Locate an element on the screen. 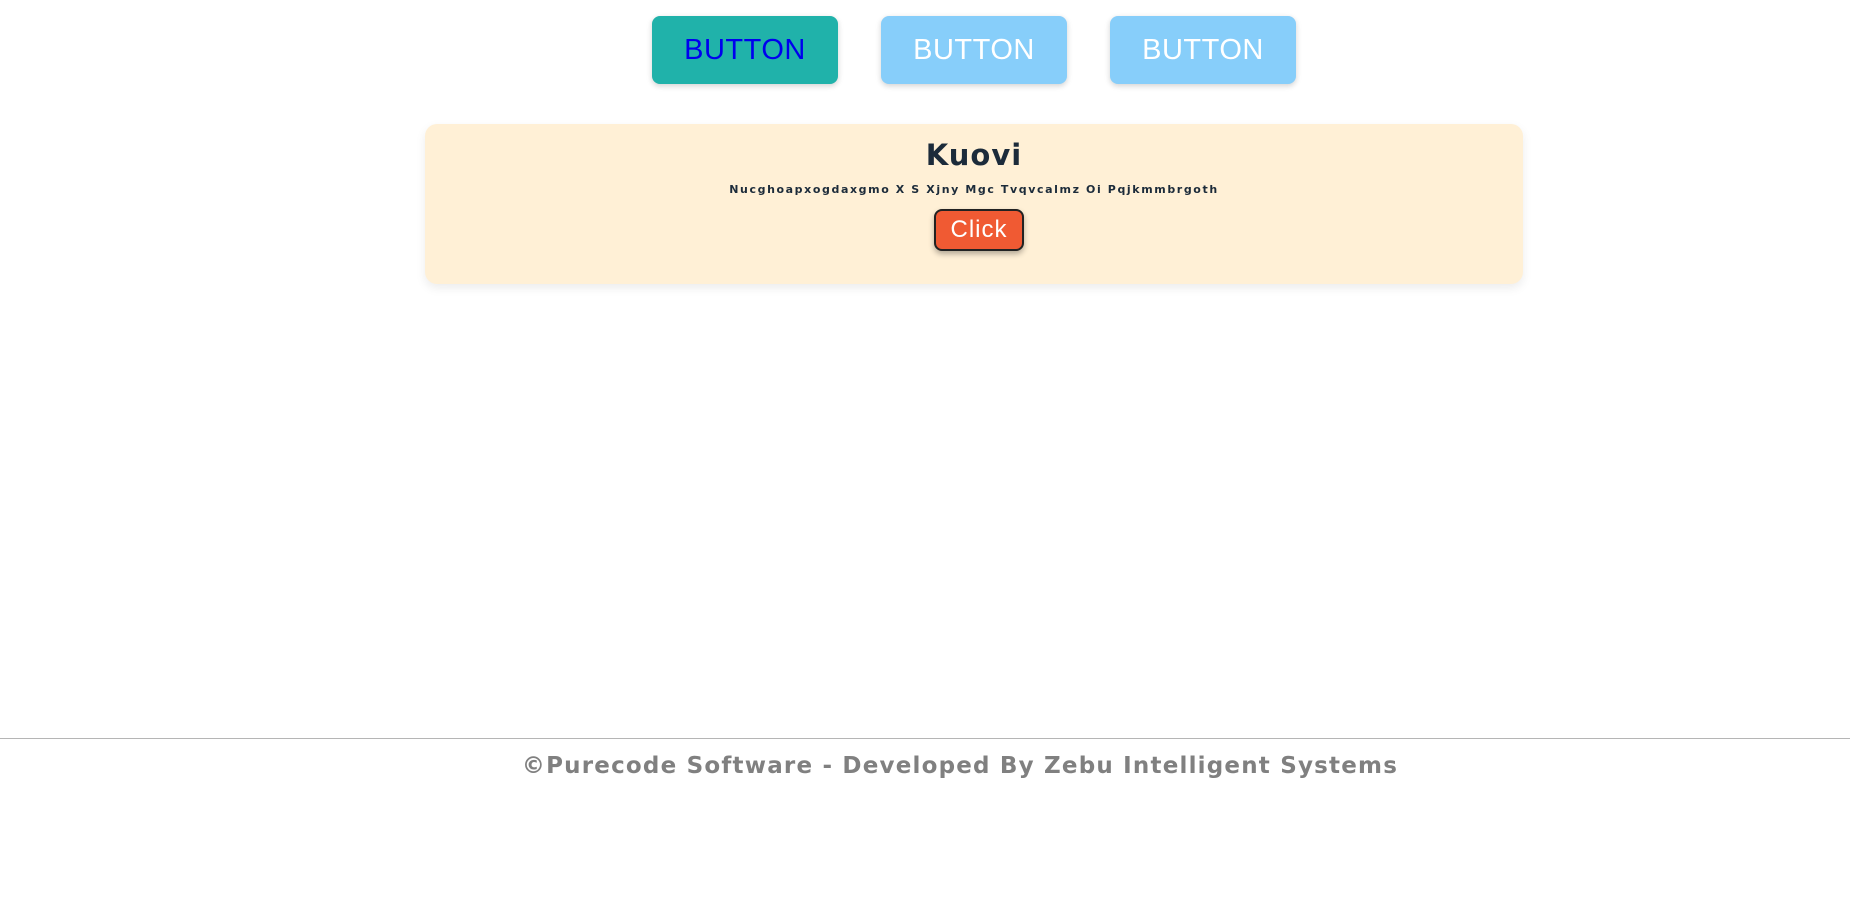  top-button-1: BUTTON is located at coordinates (745, 50).